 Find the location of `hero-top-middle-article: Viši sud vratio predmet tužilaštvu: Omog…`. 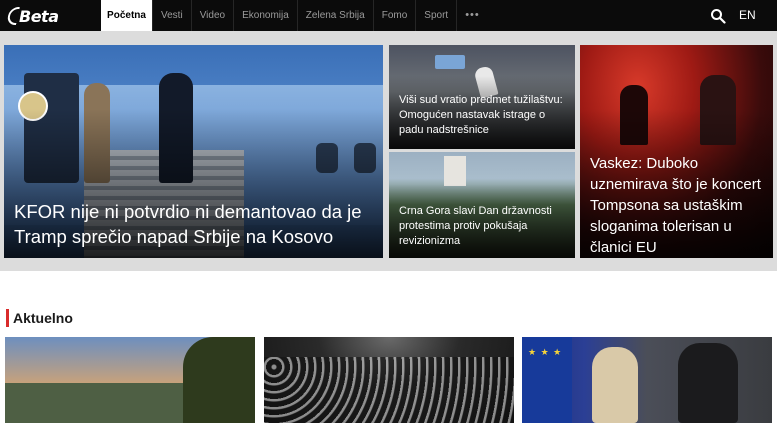

hero-top-middle-article: Viši sud vratio predmet tužilaštvu: Omog… is located at coordinates (482, 97).